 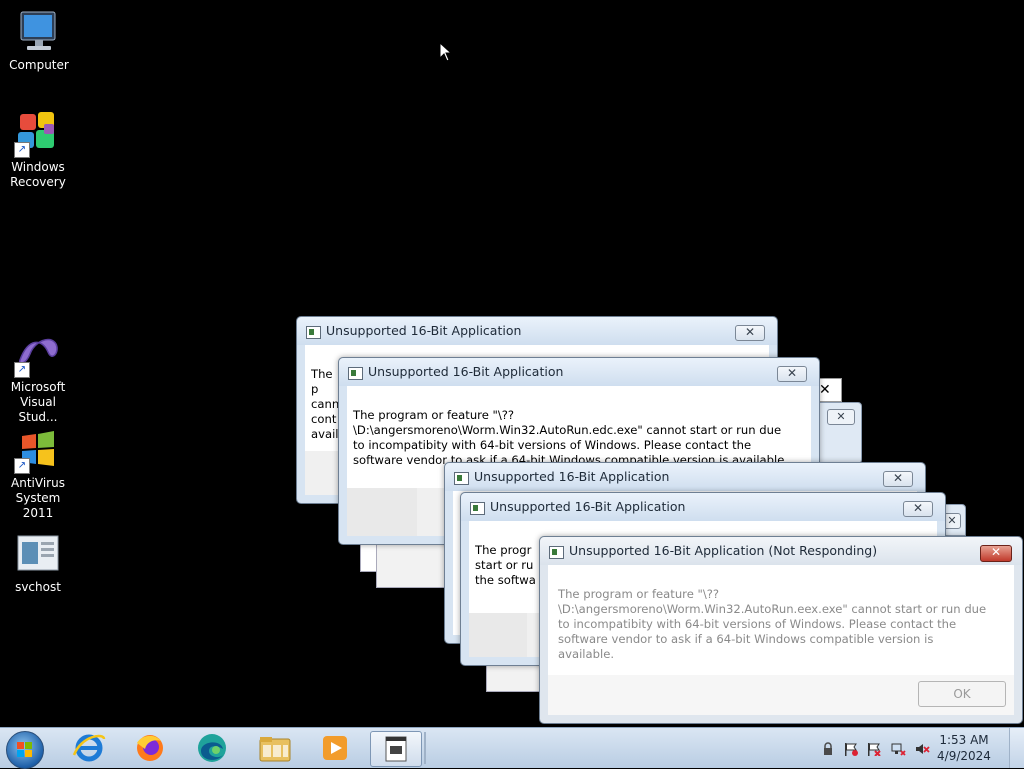 What do you see at coordinates (505, 565) in the screenshot?
I see `dialog-message: The progr start or ru the softwa` at bounding box center [505, 565].